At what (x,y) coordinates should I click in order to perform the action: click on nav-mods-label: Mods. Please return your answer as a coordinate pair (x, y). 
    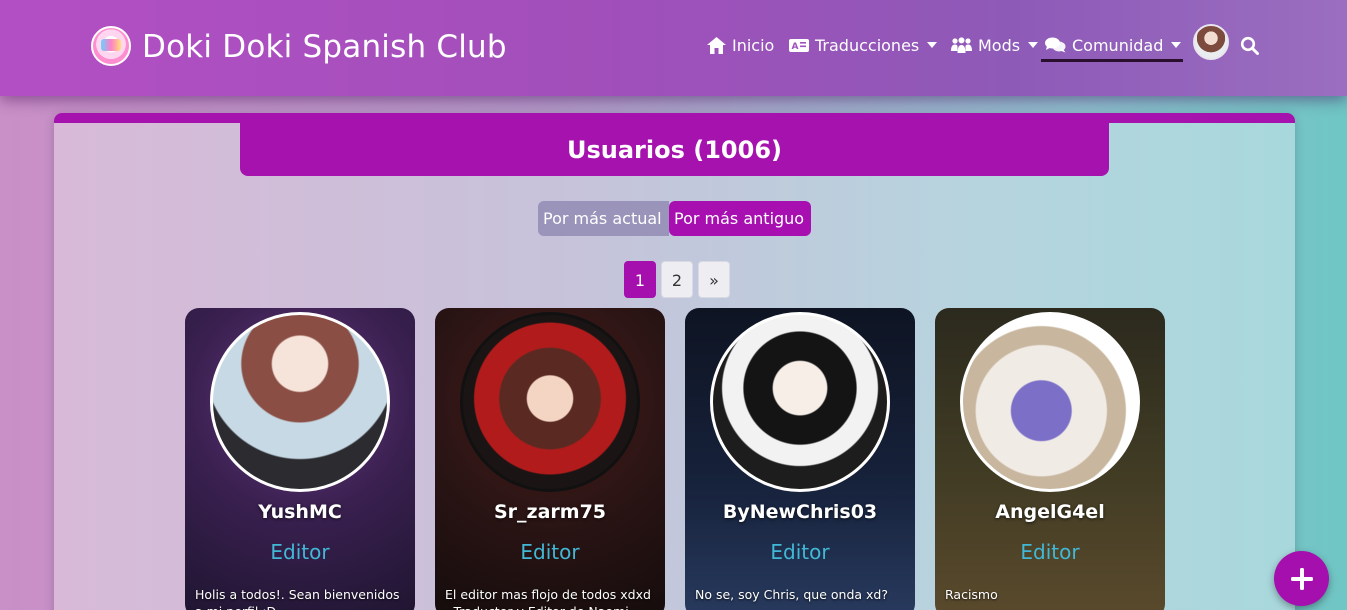
    Looking at the image, I should click on (999, 45).